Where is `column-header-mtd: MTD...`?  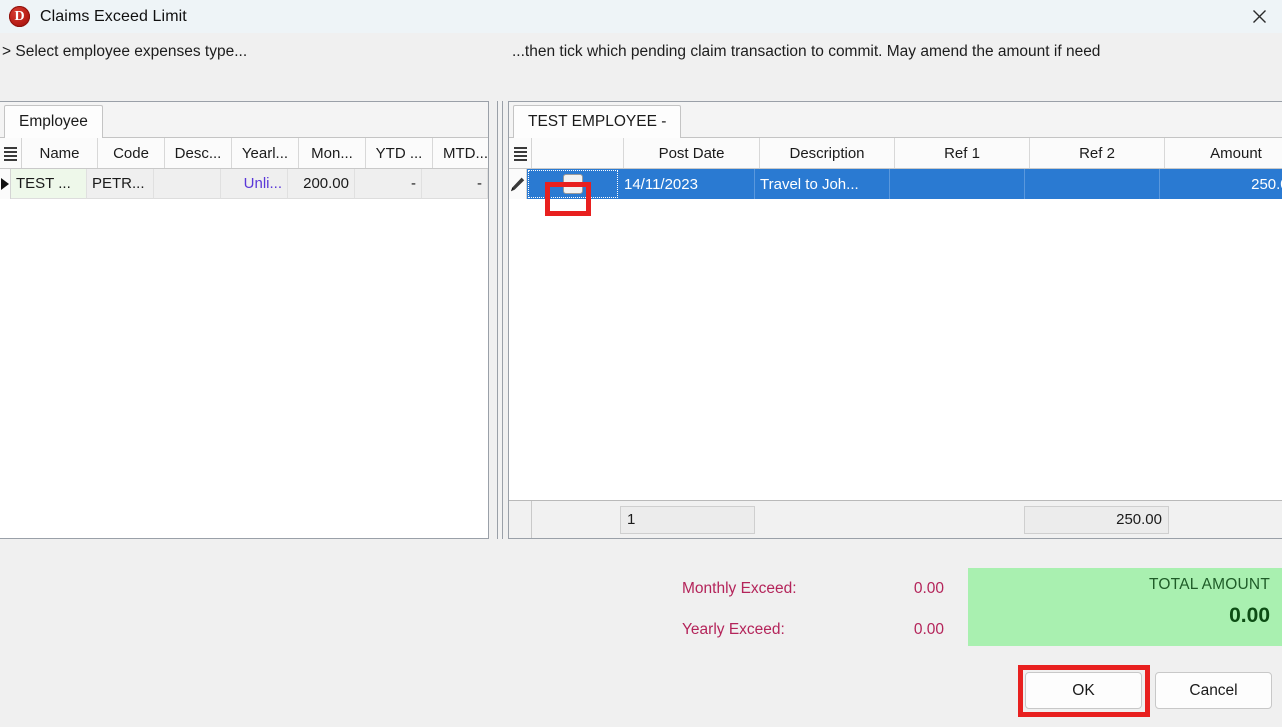
column-header-mtd: MTD... is located at coordinates (466, 153).